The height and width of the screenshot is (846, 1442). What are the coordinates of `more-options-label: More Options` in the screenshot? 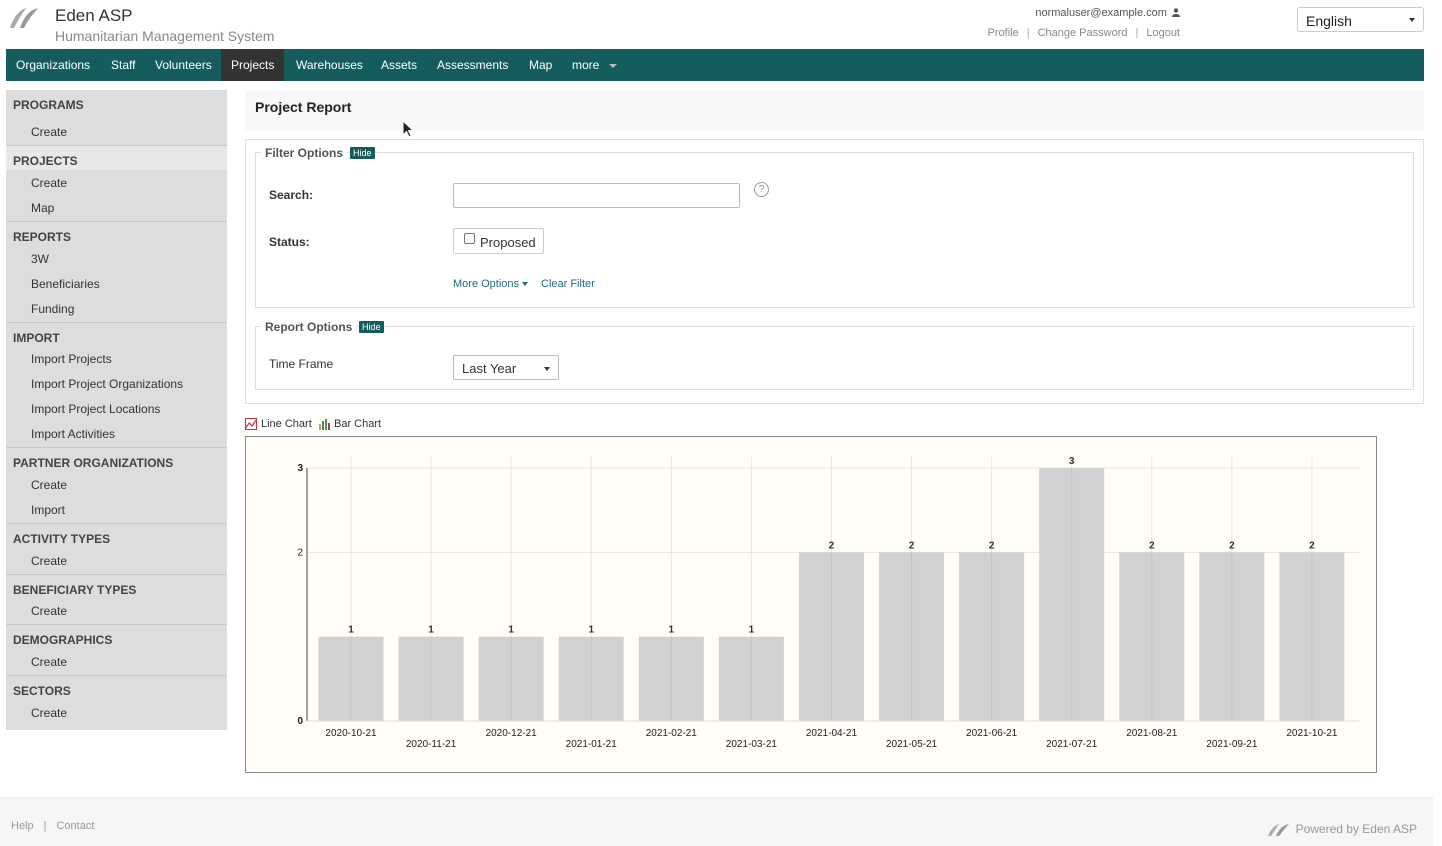 It's located at (486, 284).